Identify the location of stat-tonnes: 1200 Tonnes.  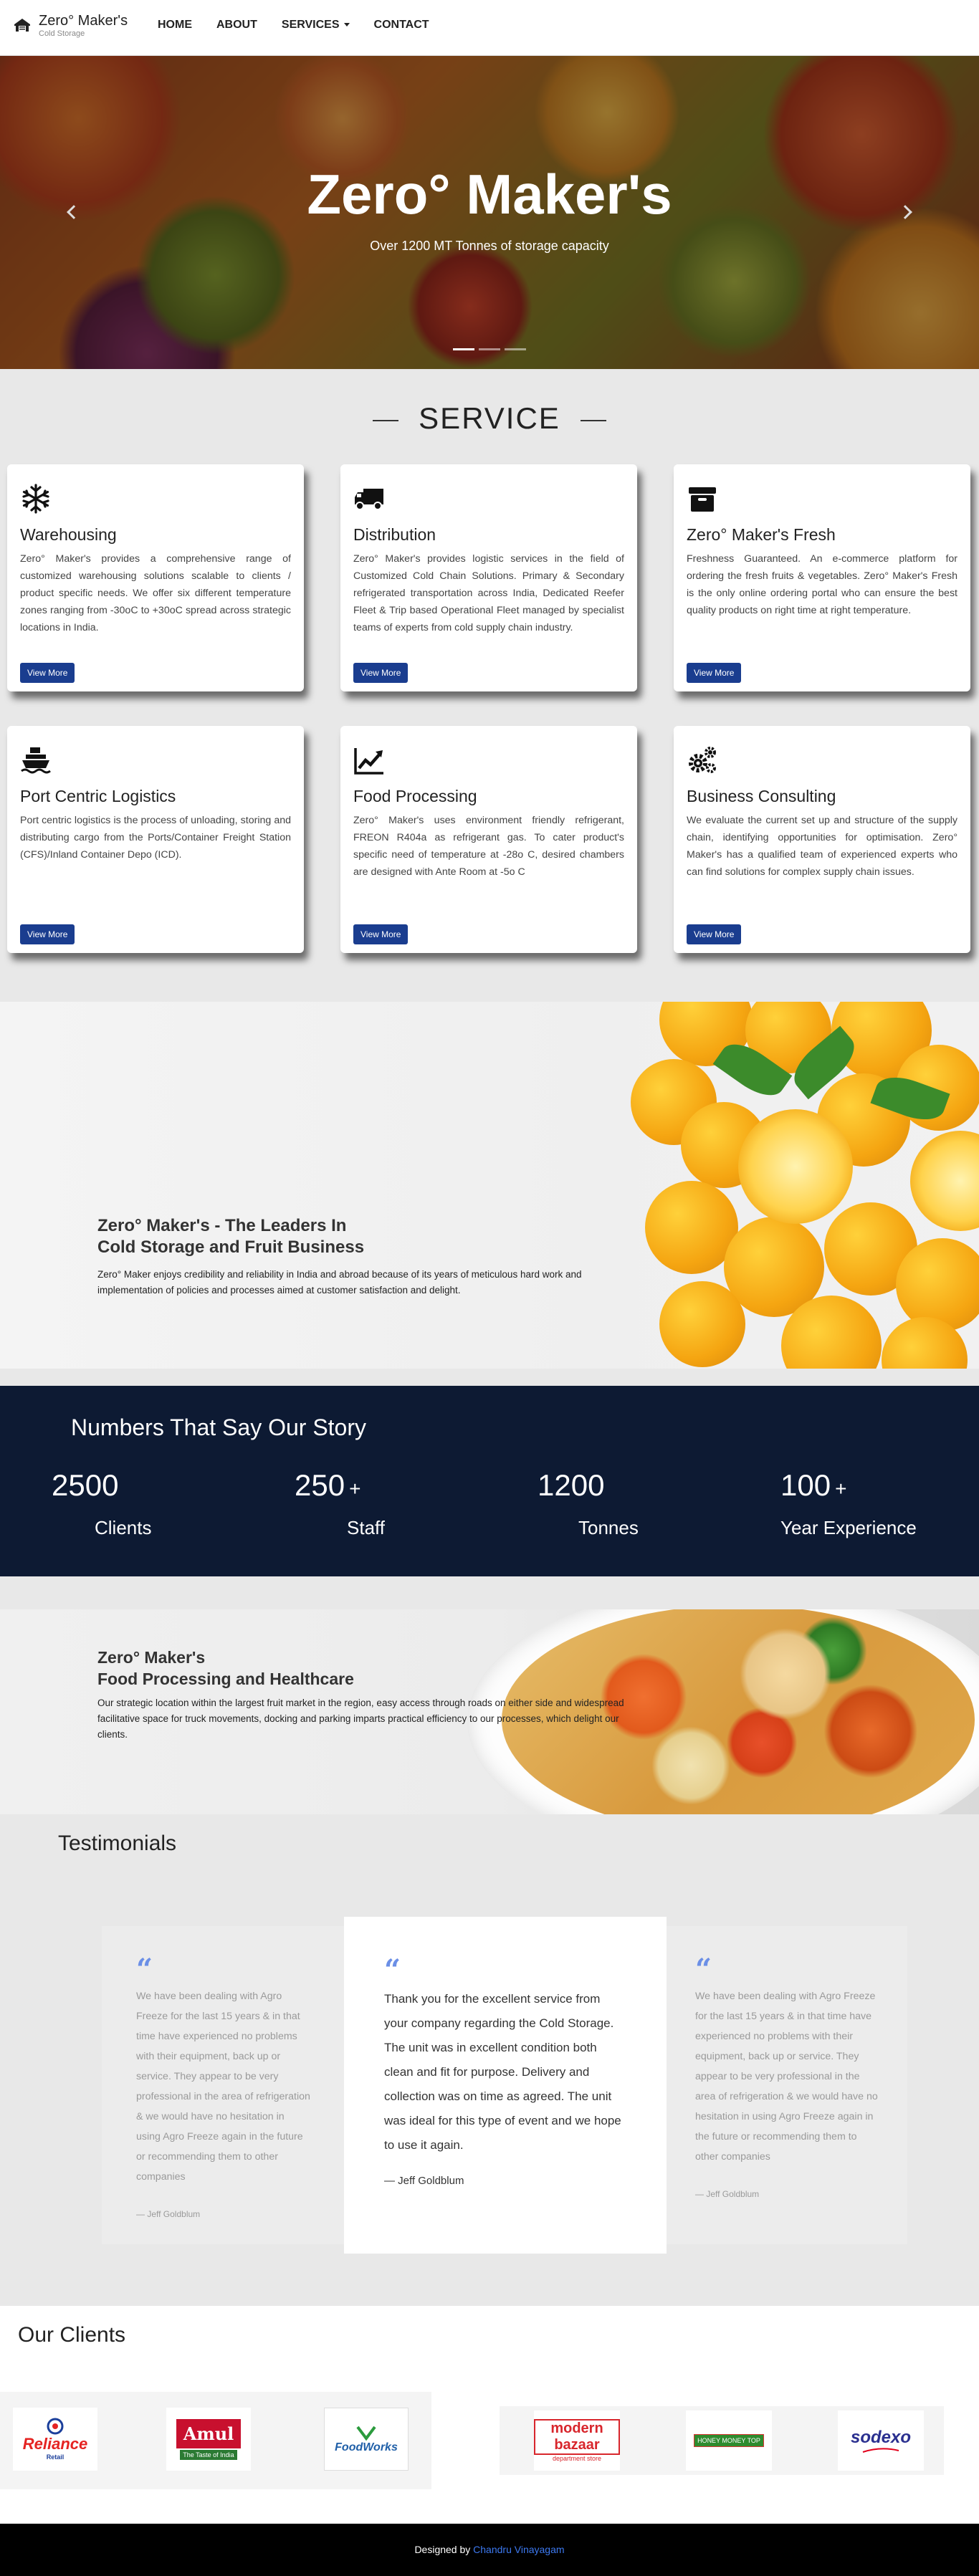
(588, 1503).